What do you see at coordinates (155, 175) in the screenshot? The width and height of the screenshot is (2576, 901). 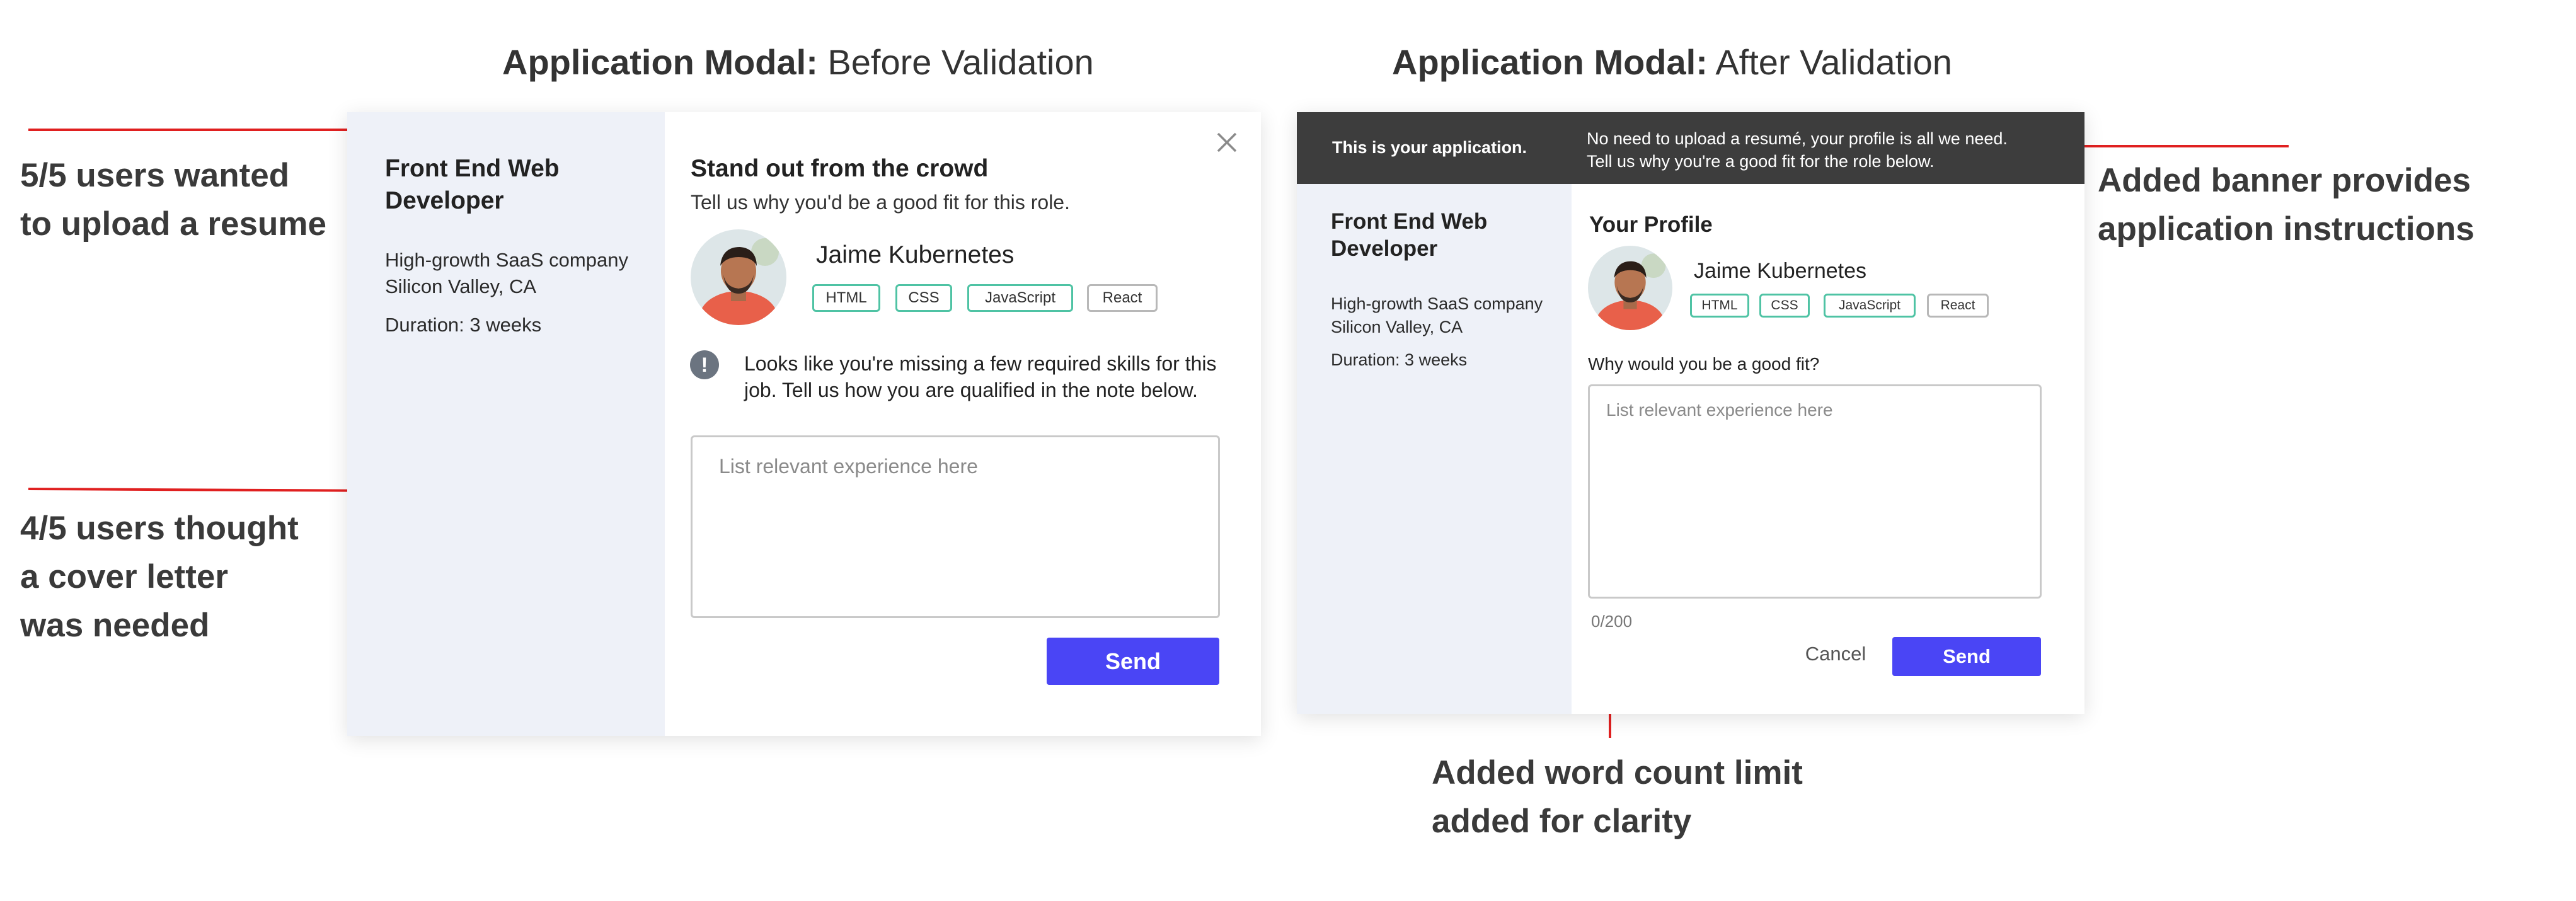 I see `annotation-line: 5/5 users wanted` at bounding box center [155, 175].